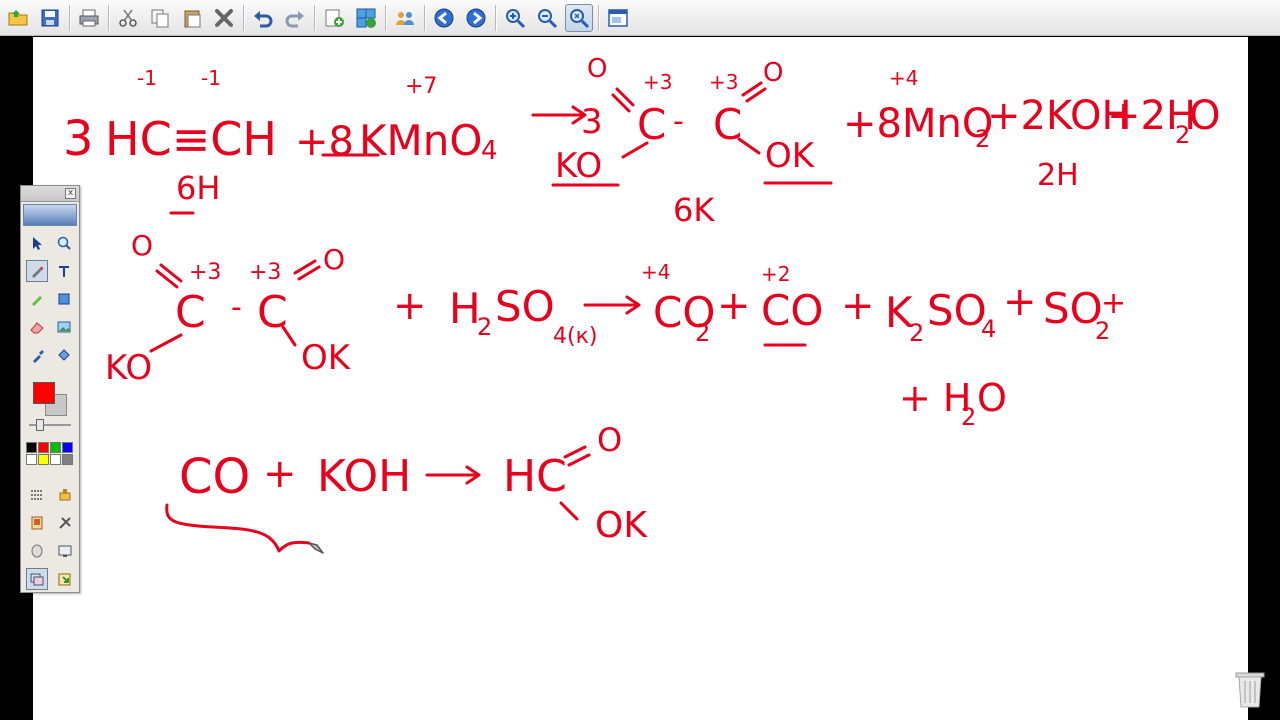 The height and width of the screenshot is (720, 1280). I want to click on ox-state-mn: +7, so click(421, 86).